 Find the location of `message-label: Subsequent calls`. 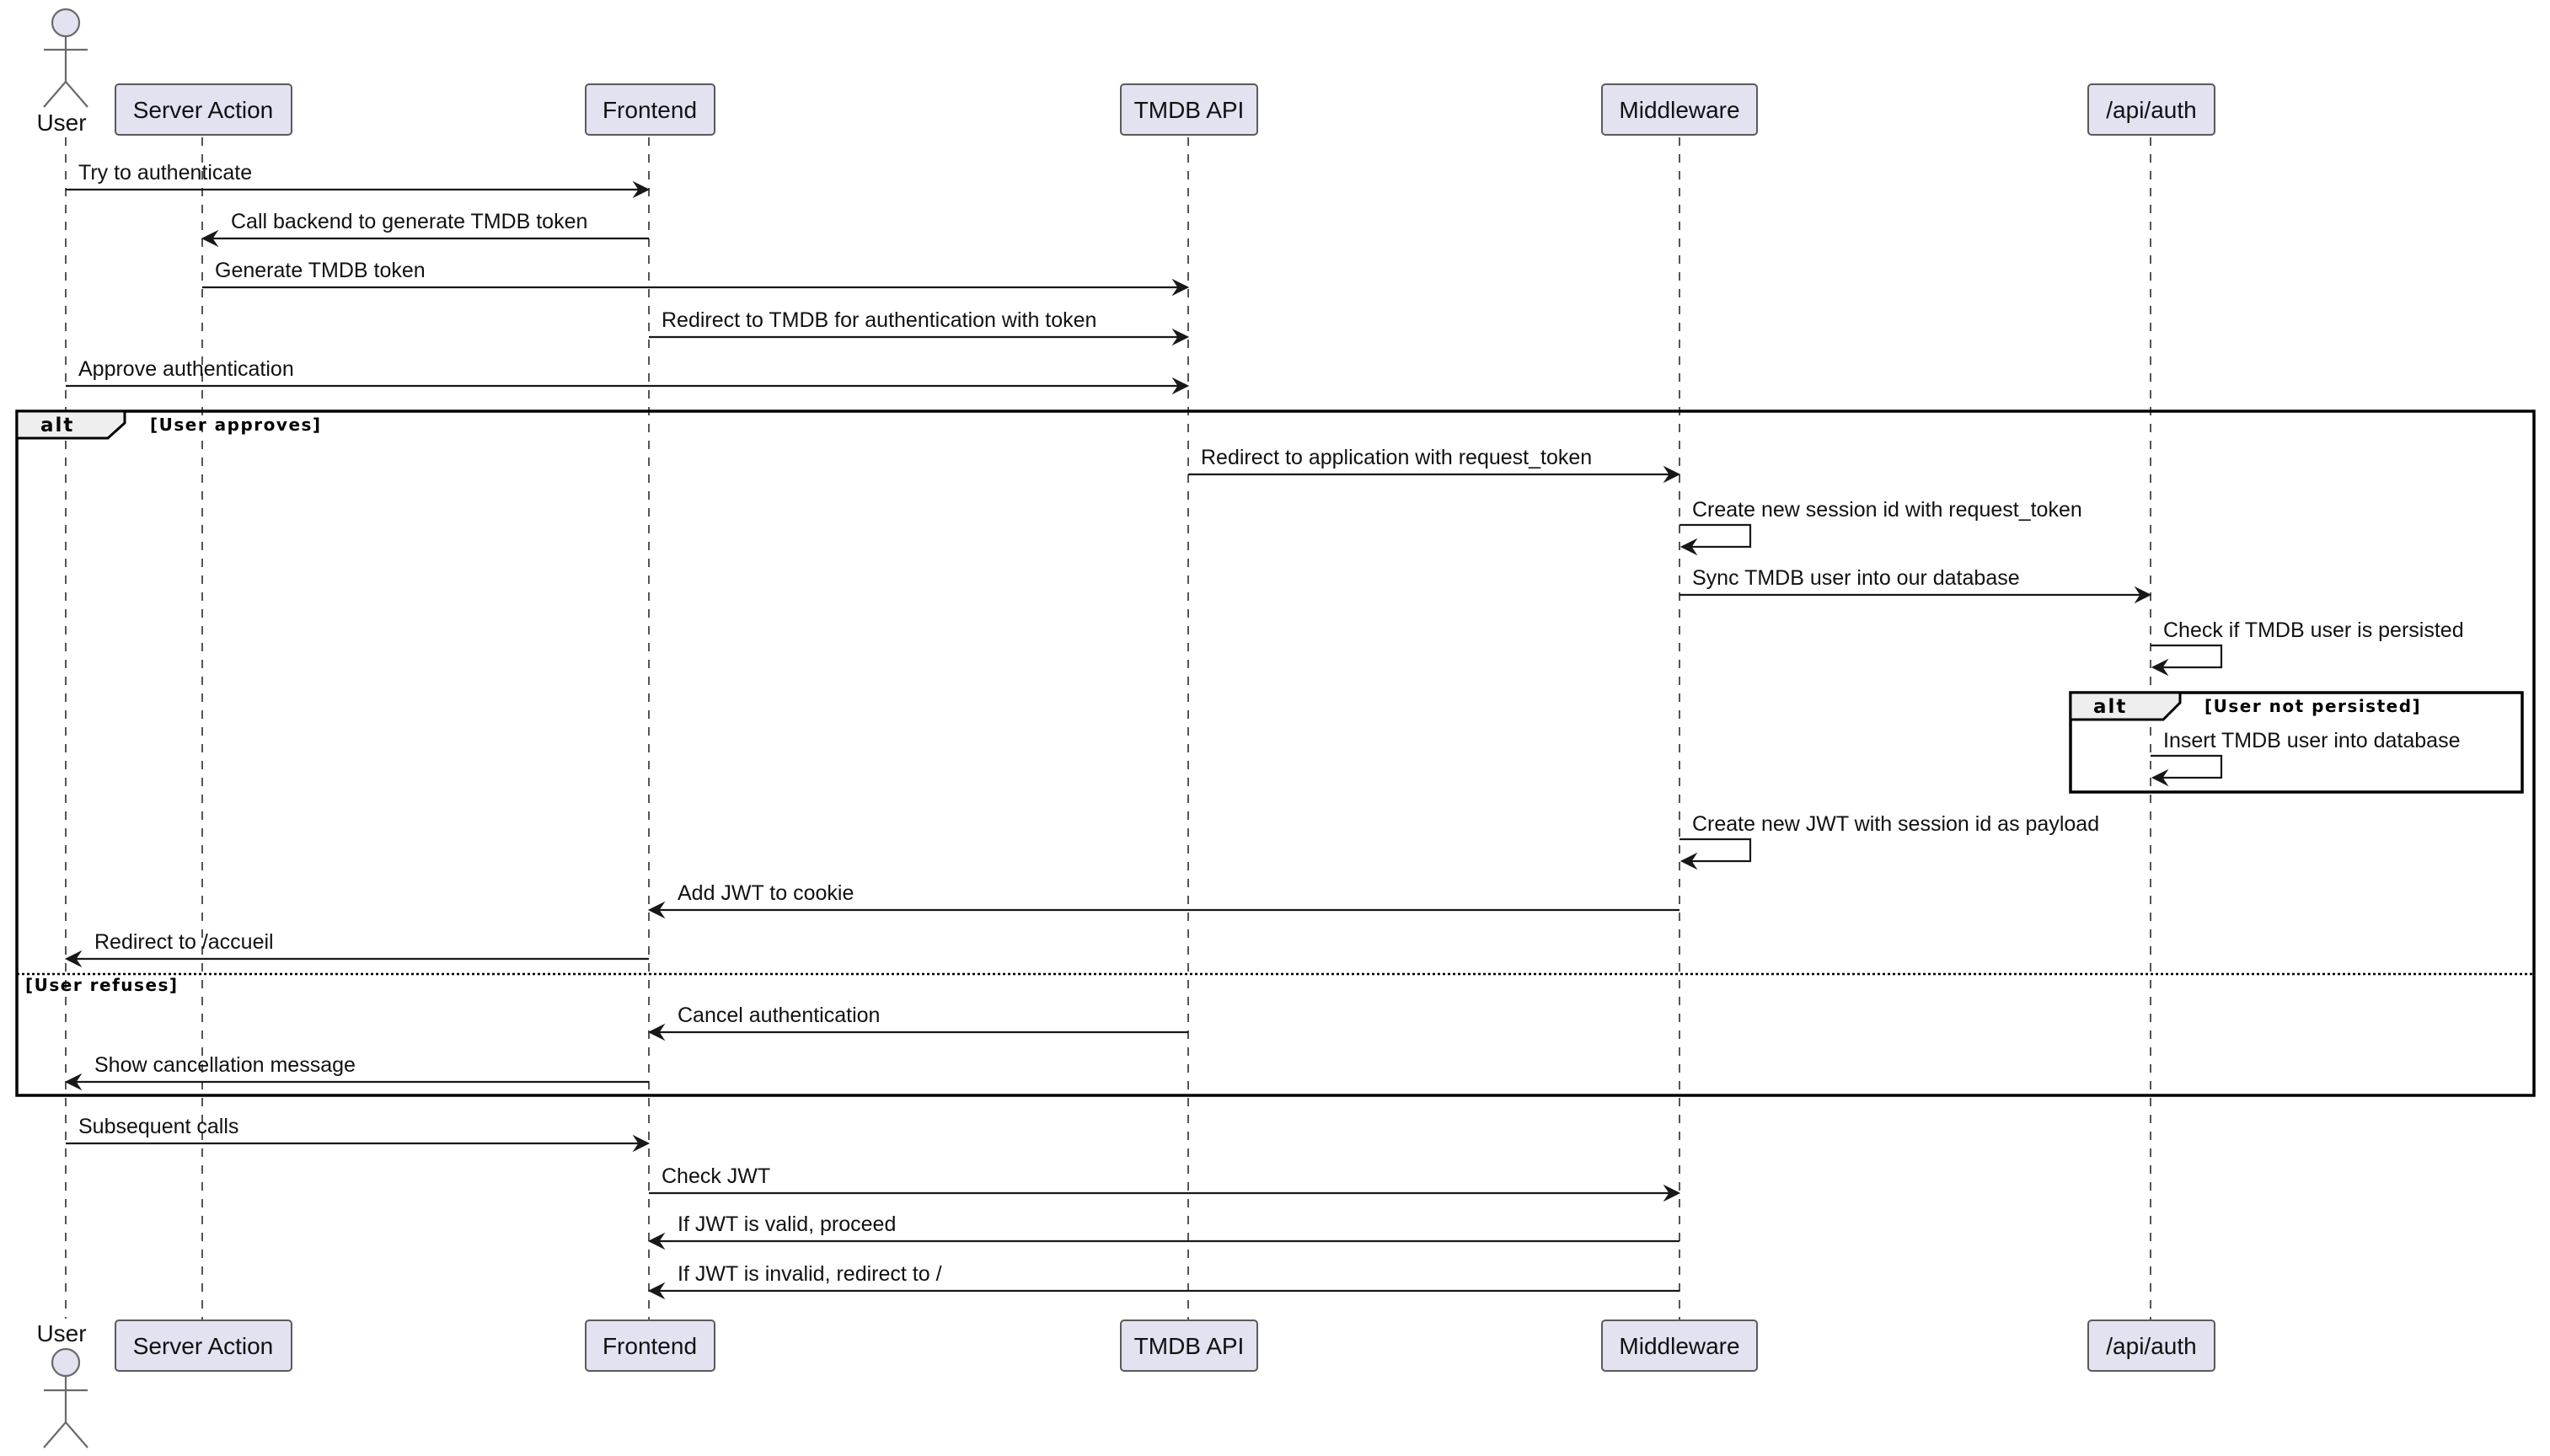

message-label: Subsequent calls is located at coordinates (158, 1126).